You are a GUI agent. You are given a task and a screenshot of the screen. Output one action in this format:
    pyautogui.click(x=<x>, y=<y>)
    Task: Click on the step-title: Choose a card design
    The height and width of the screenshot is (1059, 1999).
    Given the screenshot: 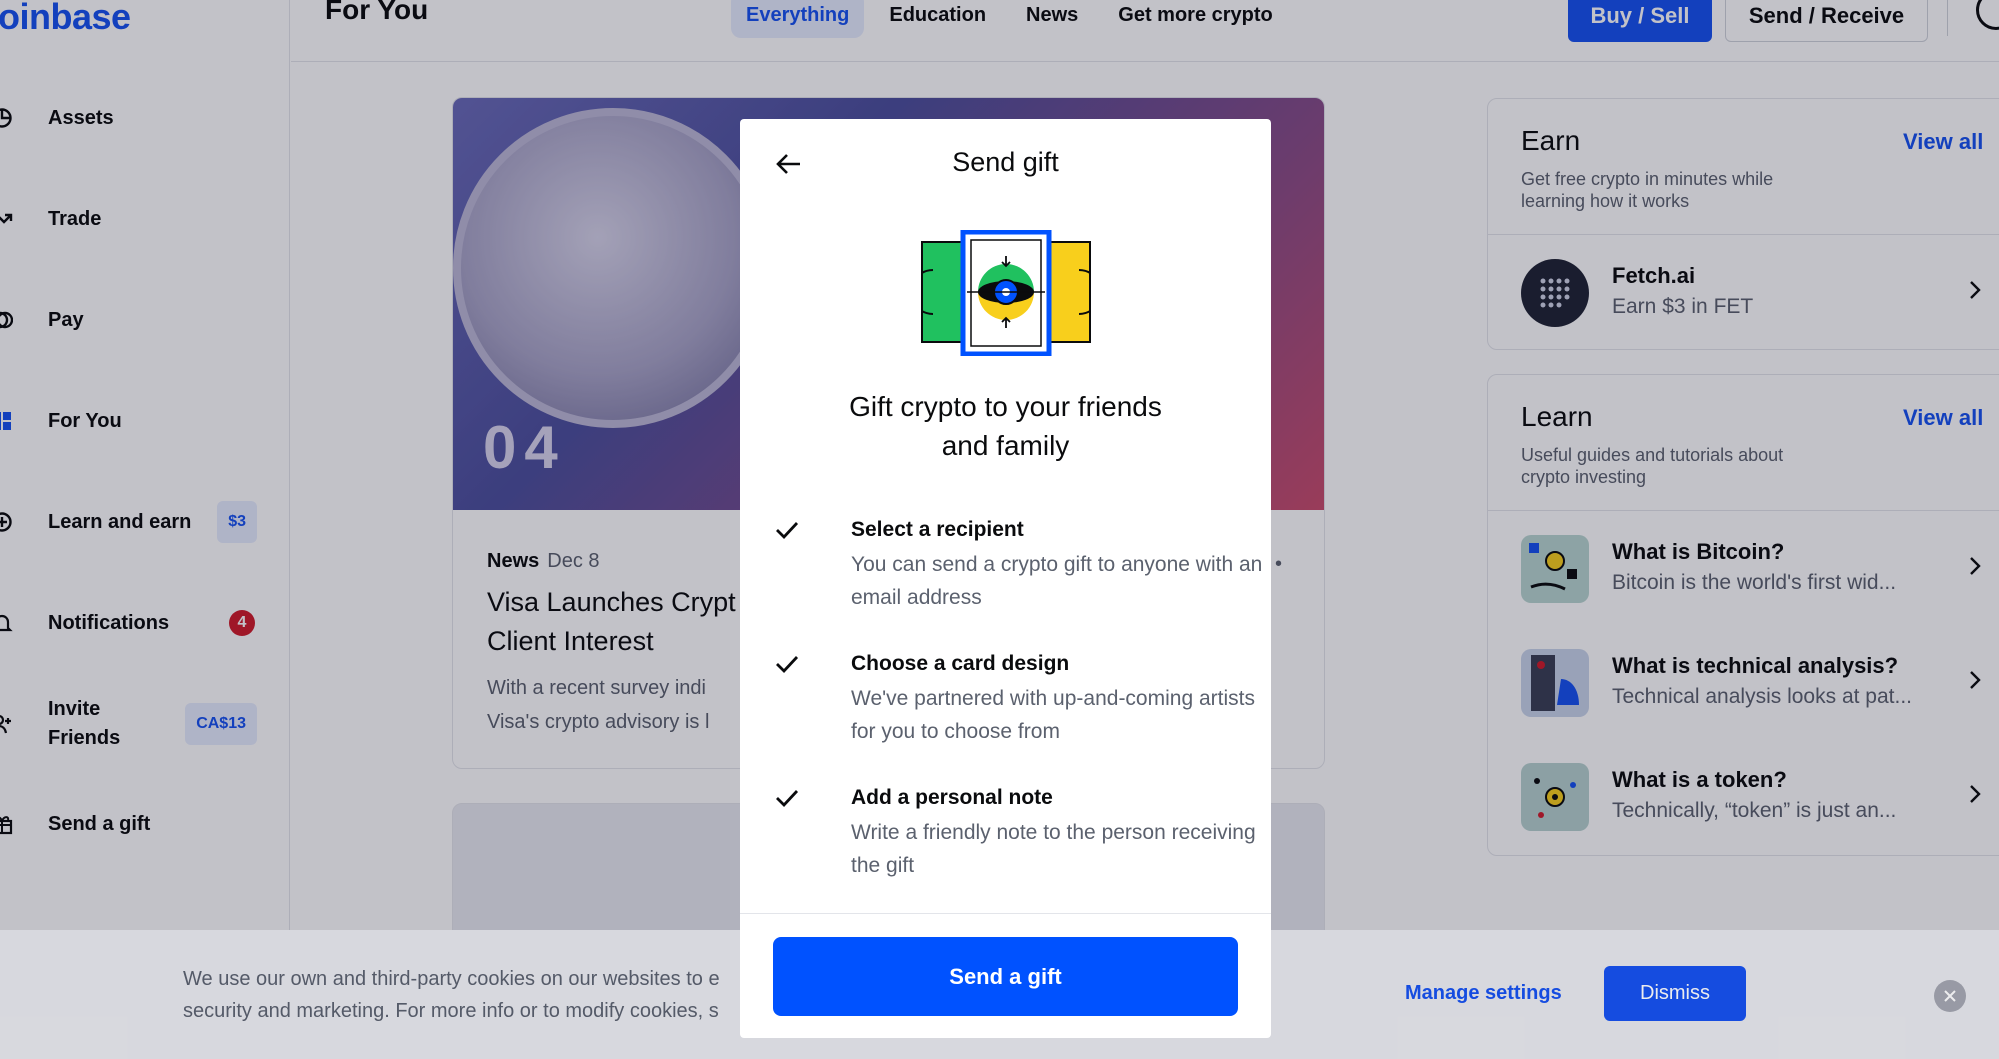 What is the action you would take?
    pyautogui.click(x=960, y=663)
    